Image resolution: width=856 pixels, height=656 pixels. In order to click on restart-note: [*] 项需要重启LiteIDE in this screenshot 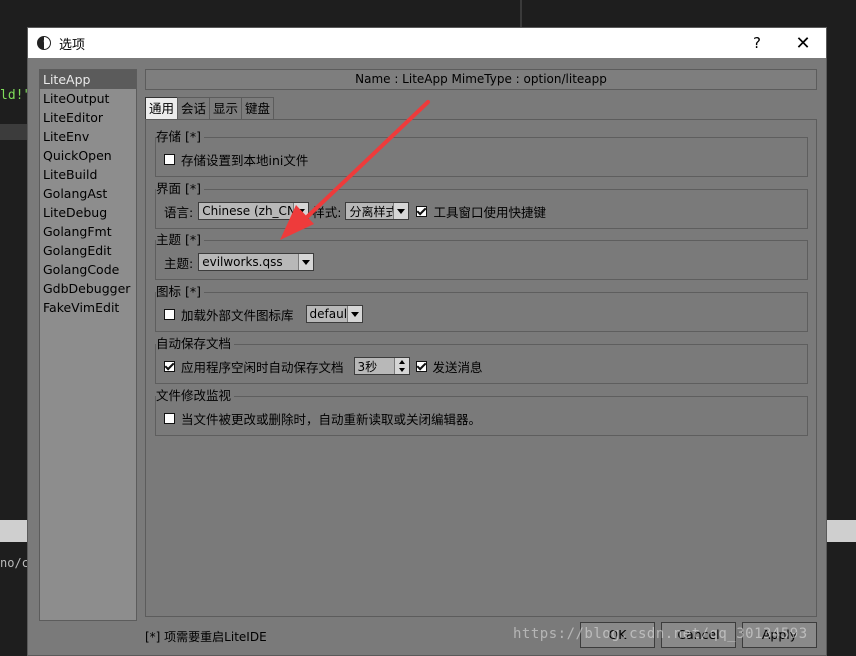, I will do `click(206, 637)`.